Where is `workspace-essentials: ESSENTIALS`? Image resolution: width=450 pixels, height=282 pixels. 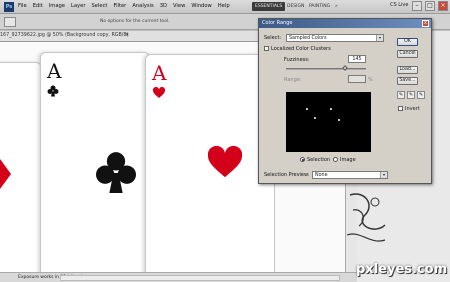 workspace-essentials: ESSENTIALS is located at coordinates (269, 6).